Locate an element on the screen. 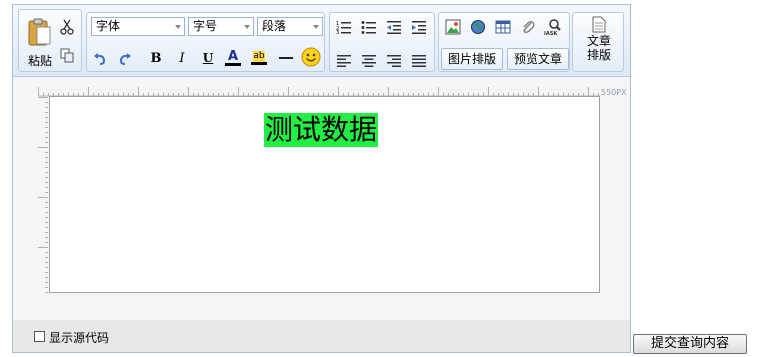 The width and height of the screenshot is (769, 357). article-layout-group: 文章 排版 is located at coordinates (598, 42).